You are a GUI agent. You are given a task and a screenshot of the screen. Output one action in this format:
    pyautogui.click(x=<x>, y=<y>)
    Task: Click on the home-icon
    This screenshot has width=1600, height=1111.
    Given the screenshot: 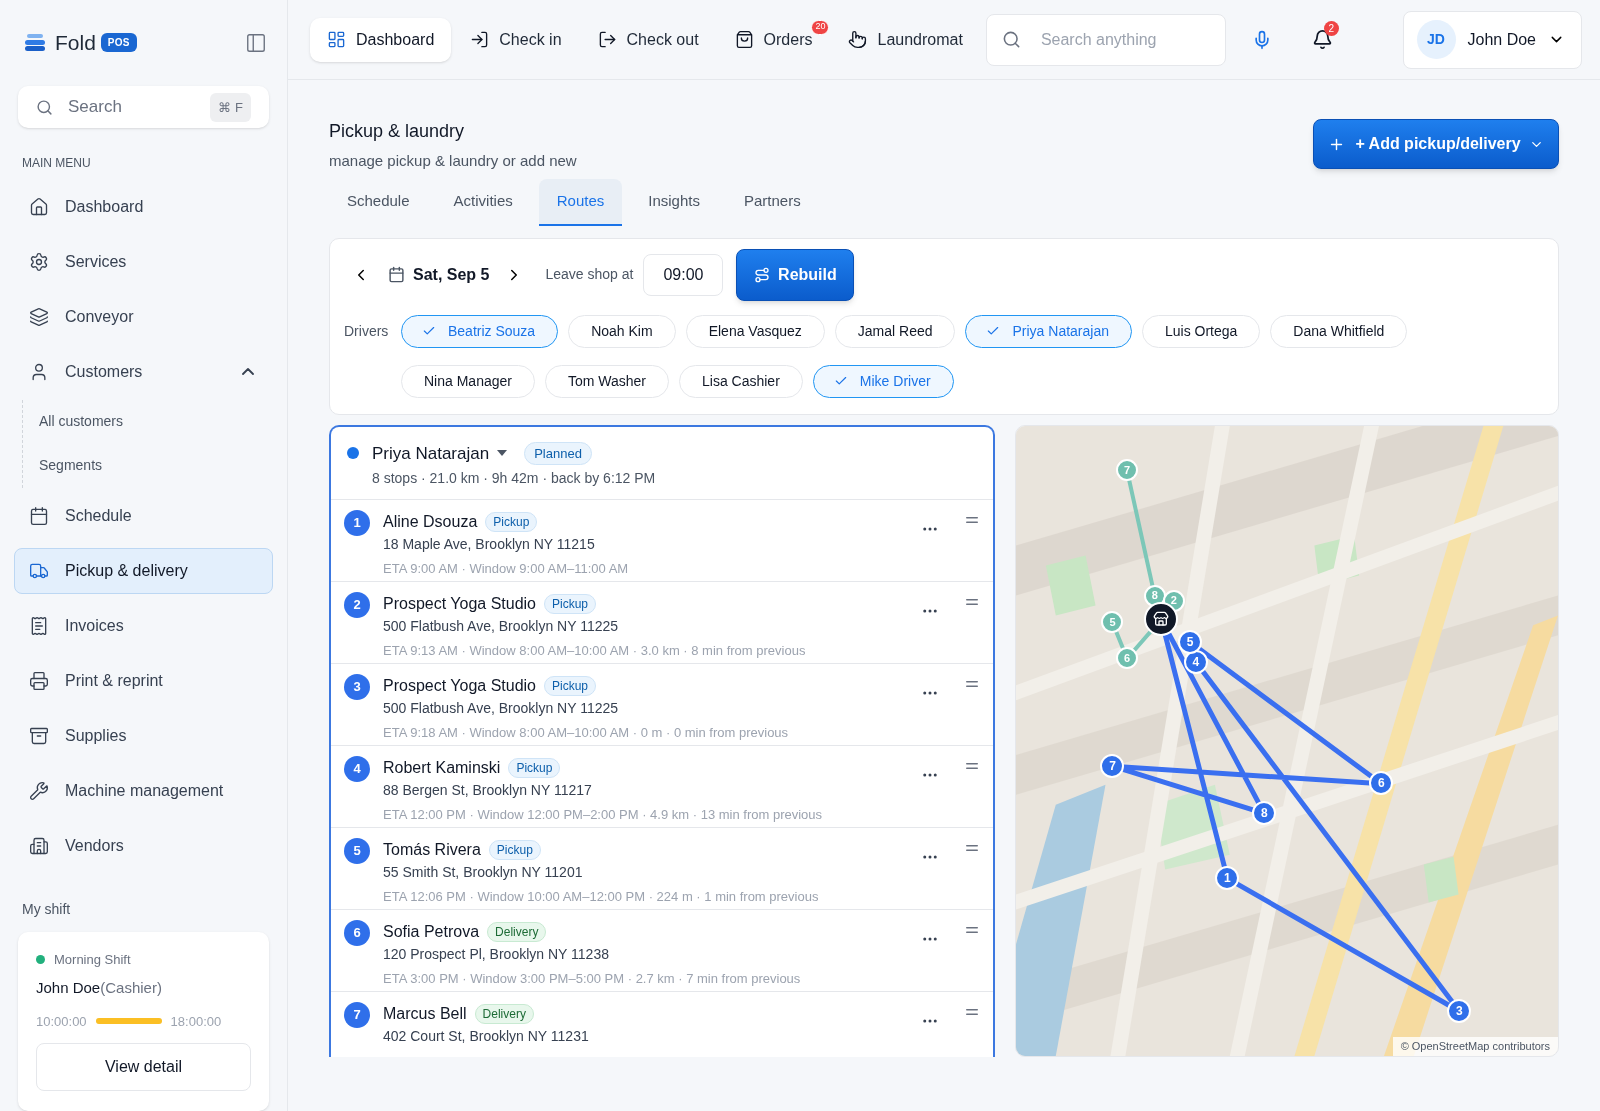 What is the action you would take?
    pyautogui.click(x=39, y=206)
    